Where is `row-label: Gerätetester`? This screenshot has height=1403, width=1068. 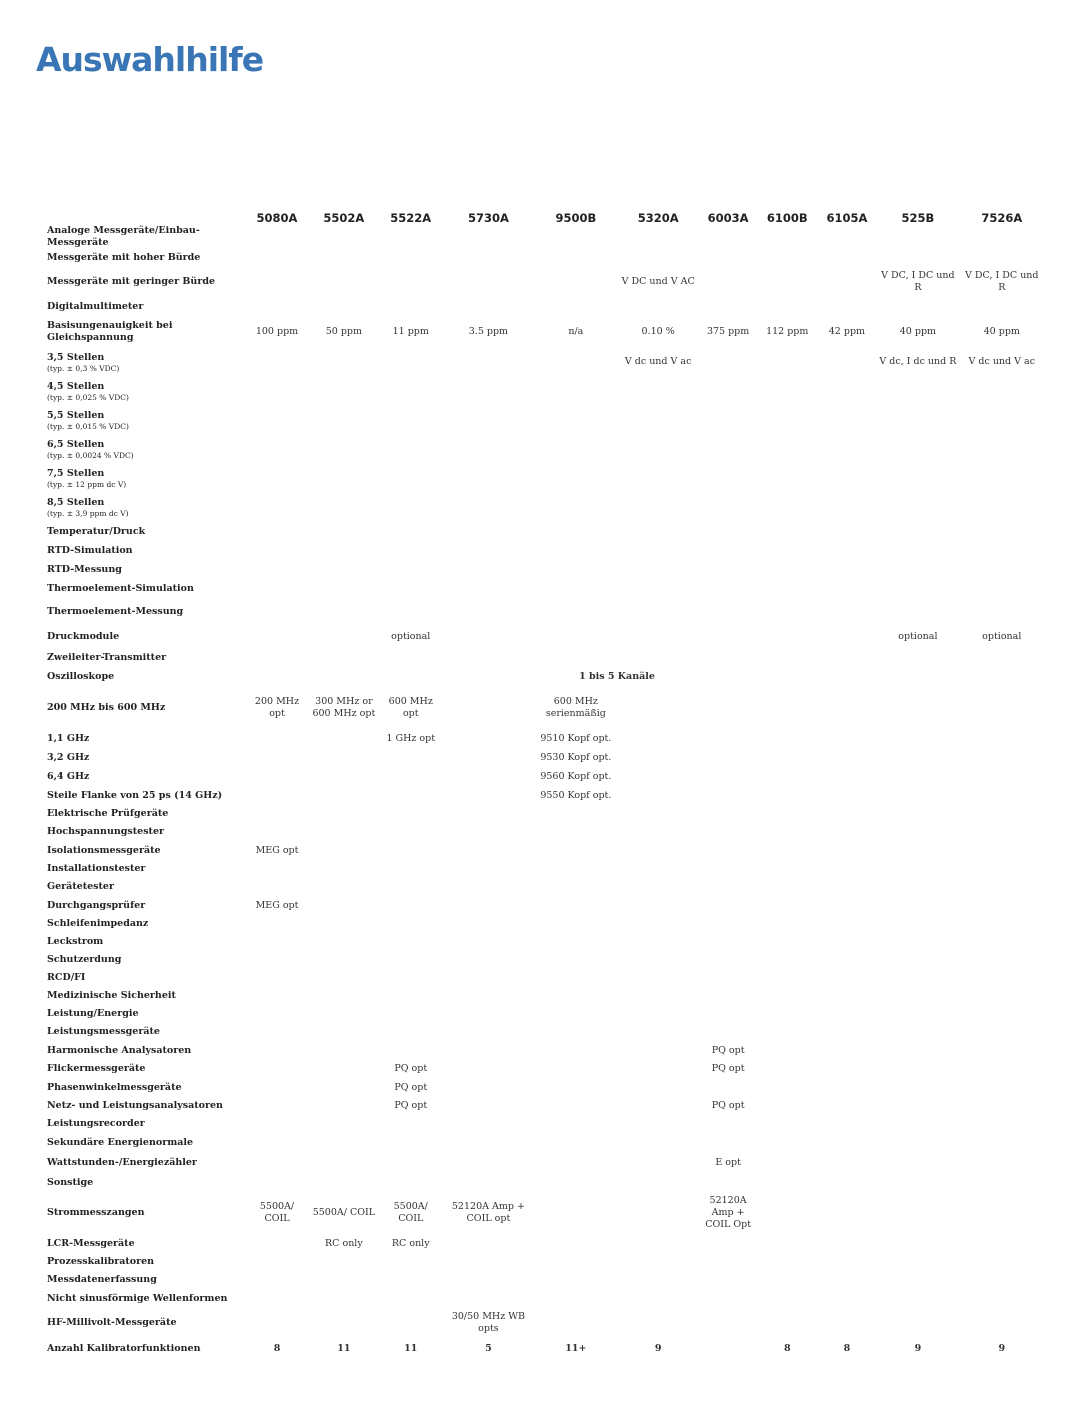 row-label: Gerätetester is located at coordinates (145, 887).